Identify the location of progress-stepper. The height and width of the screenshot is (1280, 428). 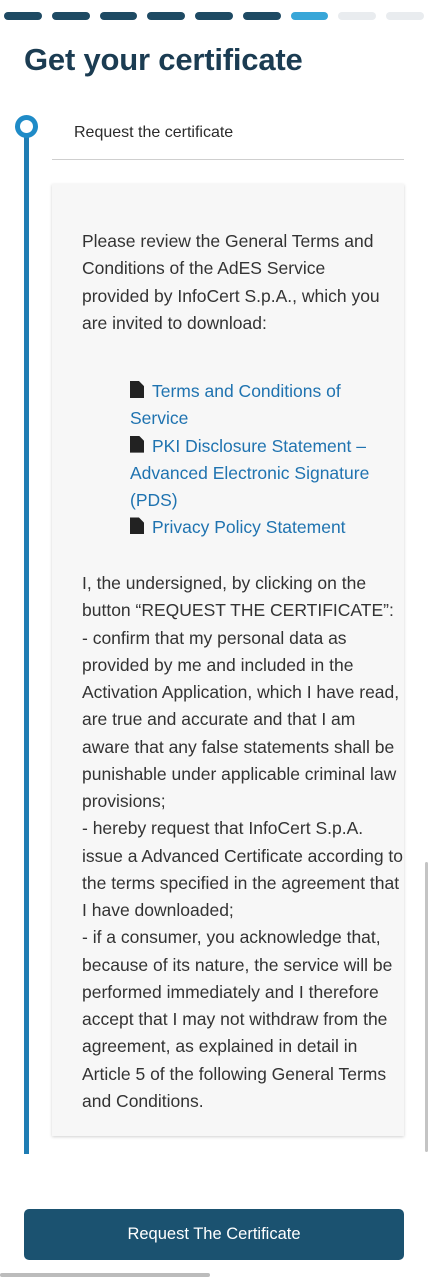
(214, 17).